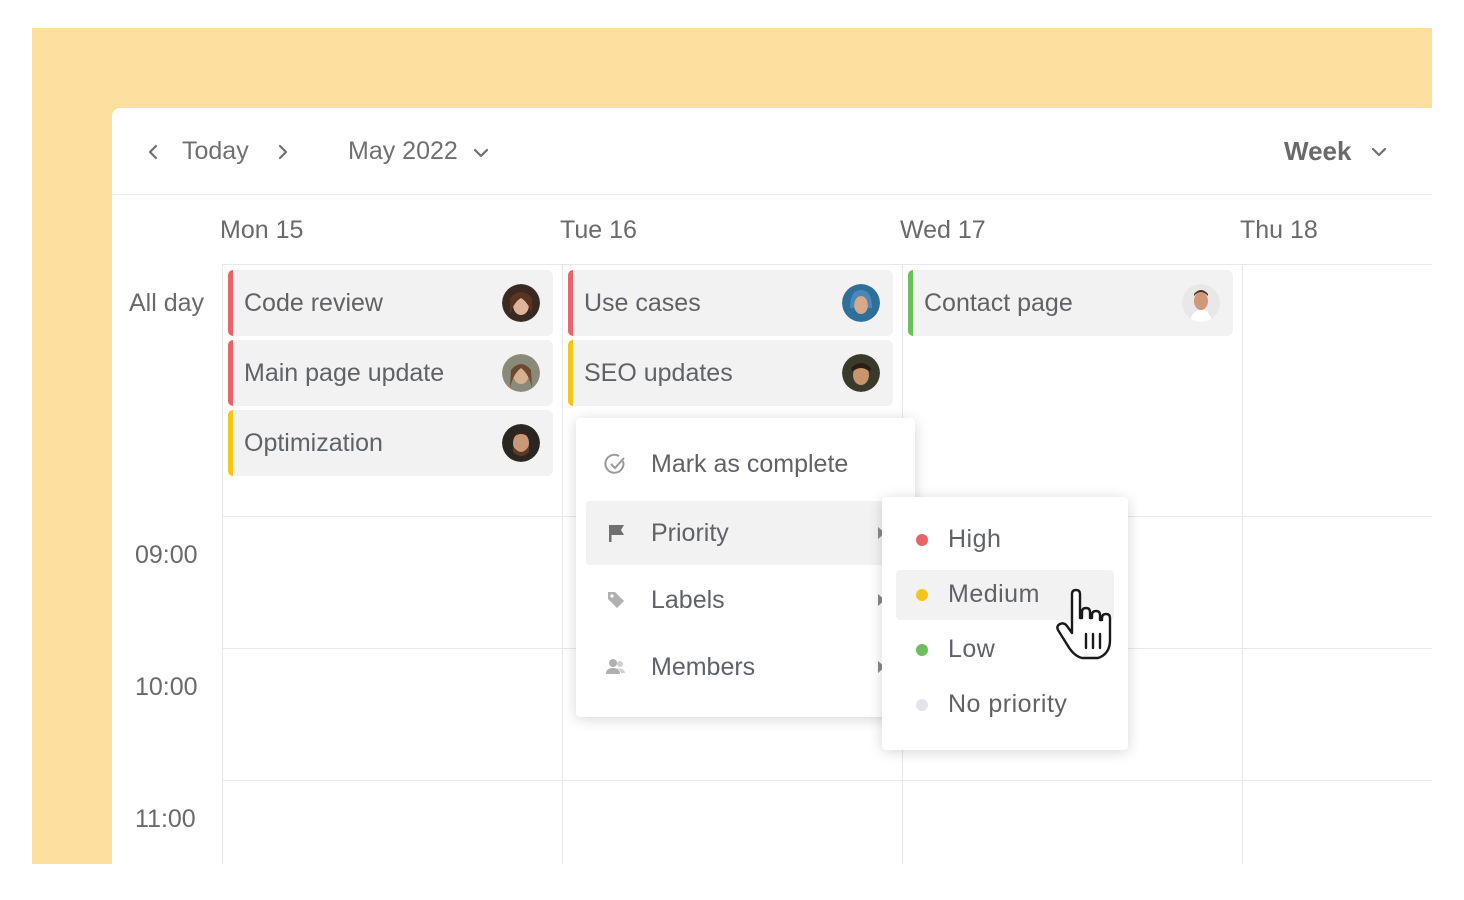 The image size is (1464, 900). What do you see at coordinates (166, 687) in the screenshot?
I see `time-label: 10:00` at bounding box center [166, 687].